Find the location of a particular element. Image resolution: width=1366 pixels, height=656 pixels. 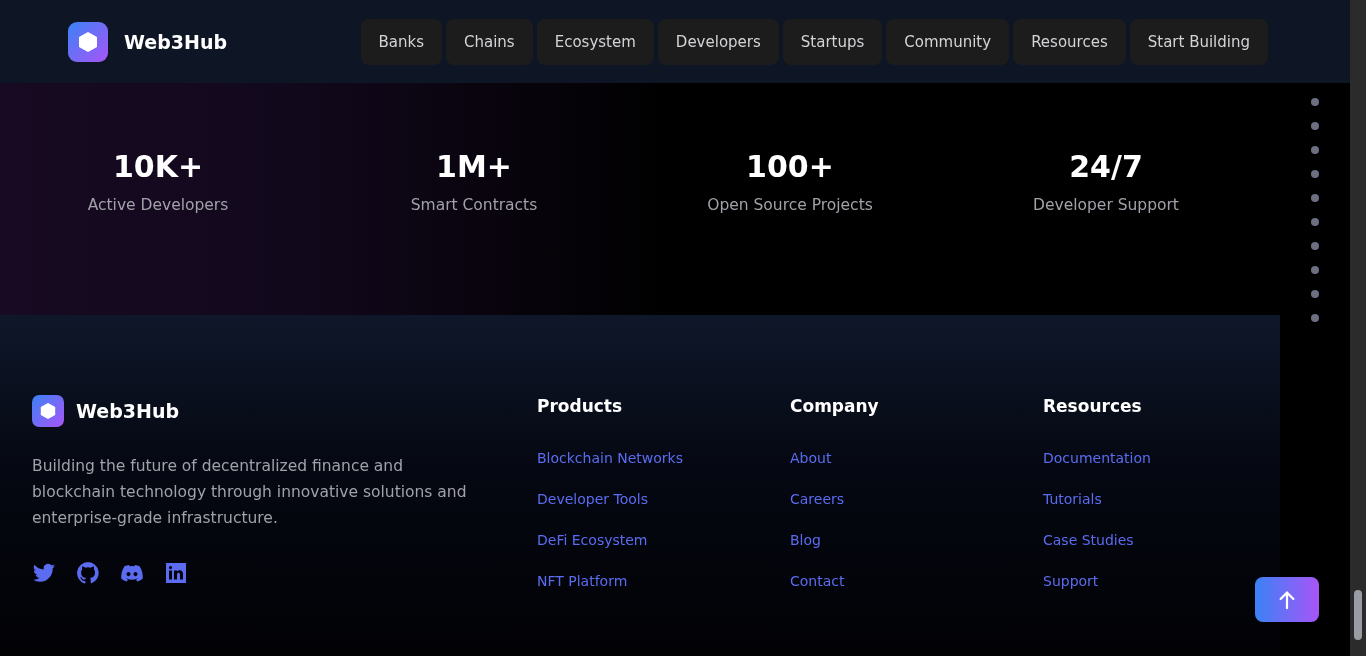

footer-link: Tutorials is located at coordinates (1072, 499).